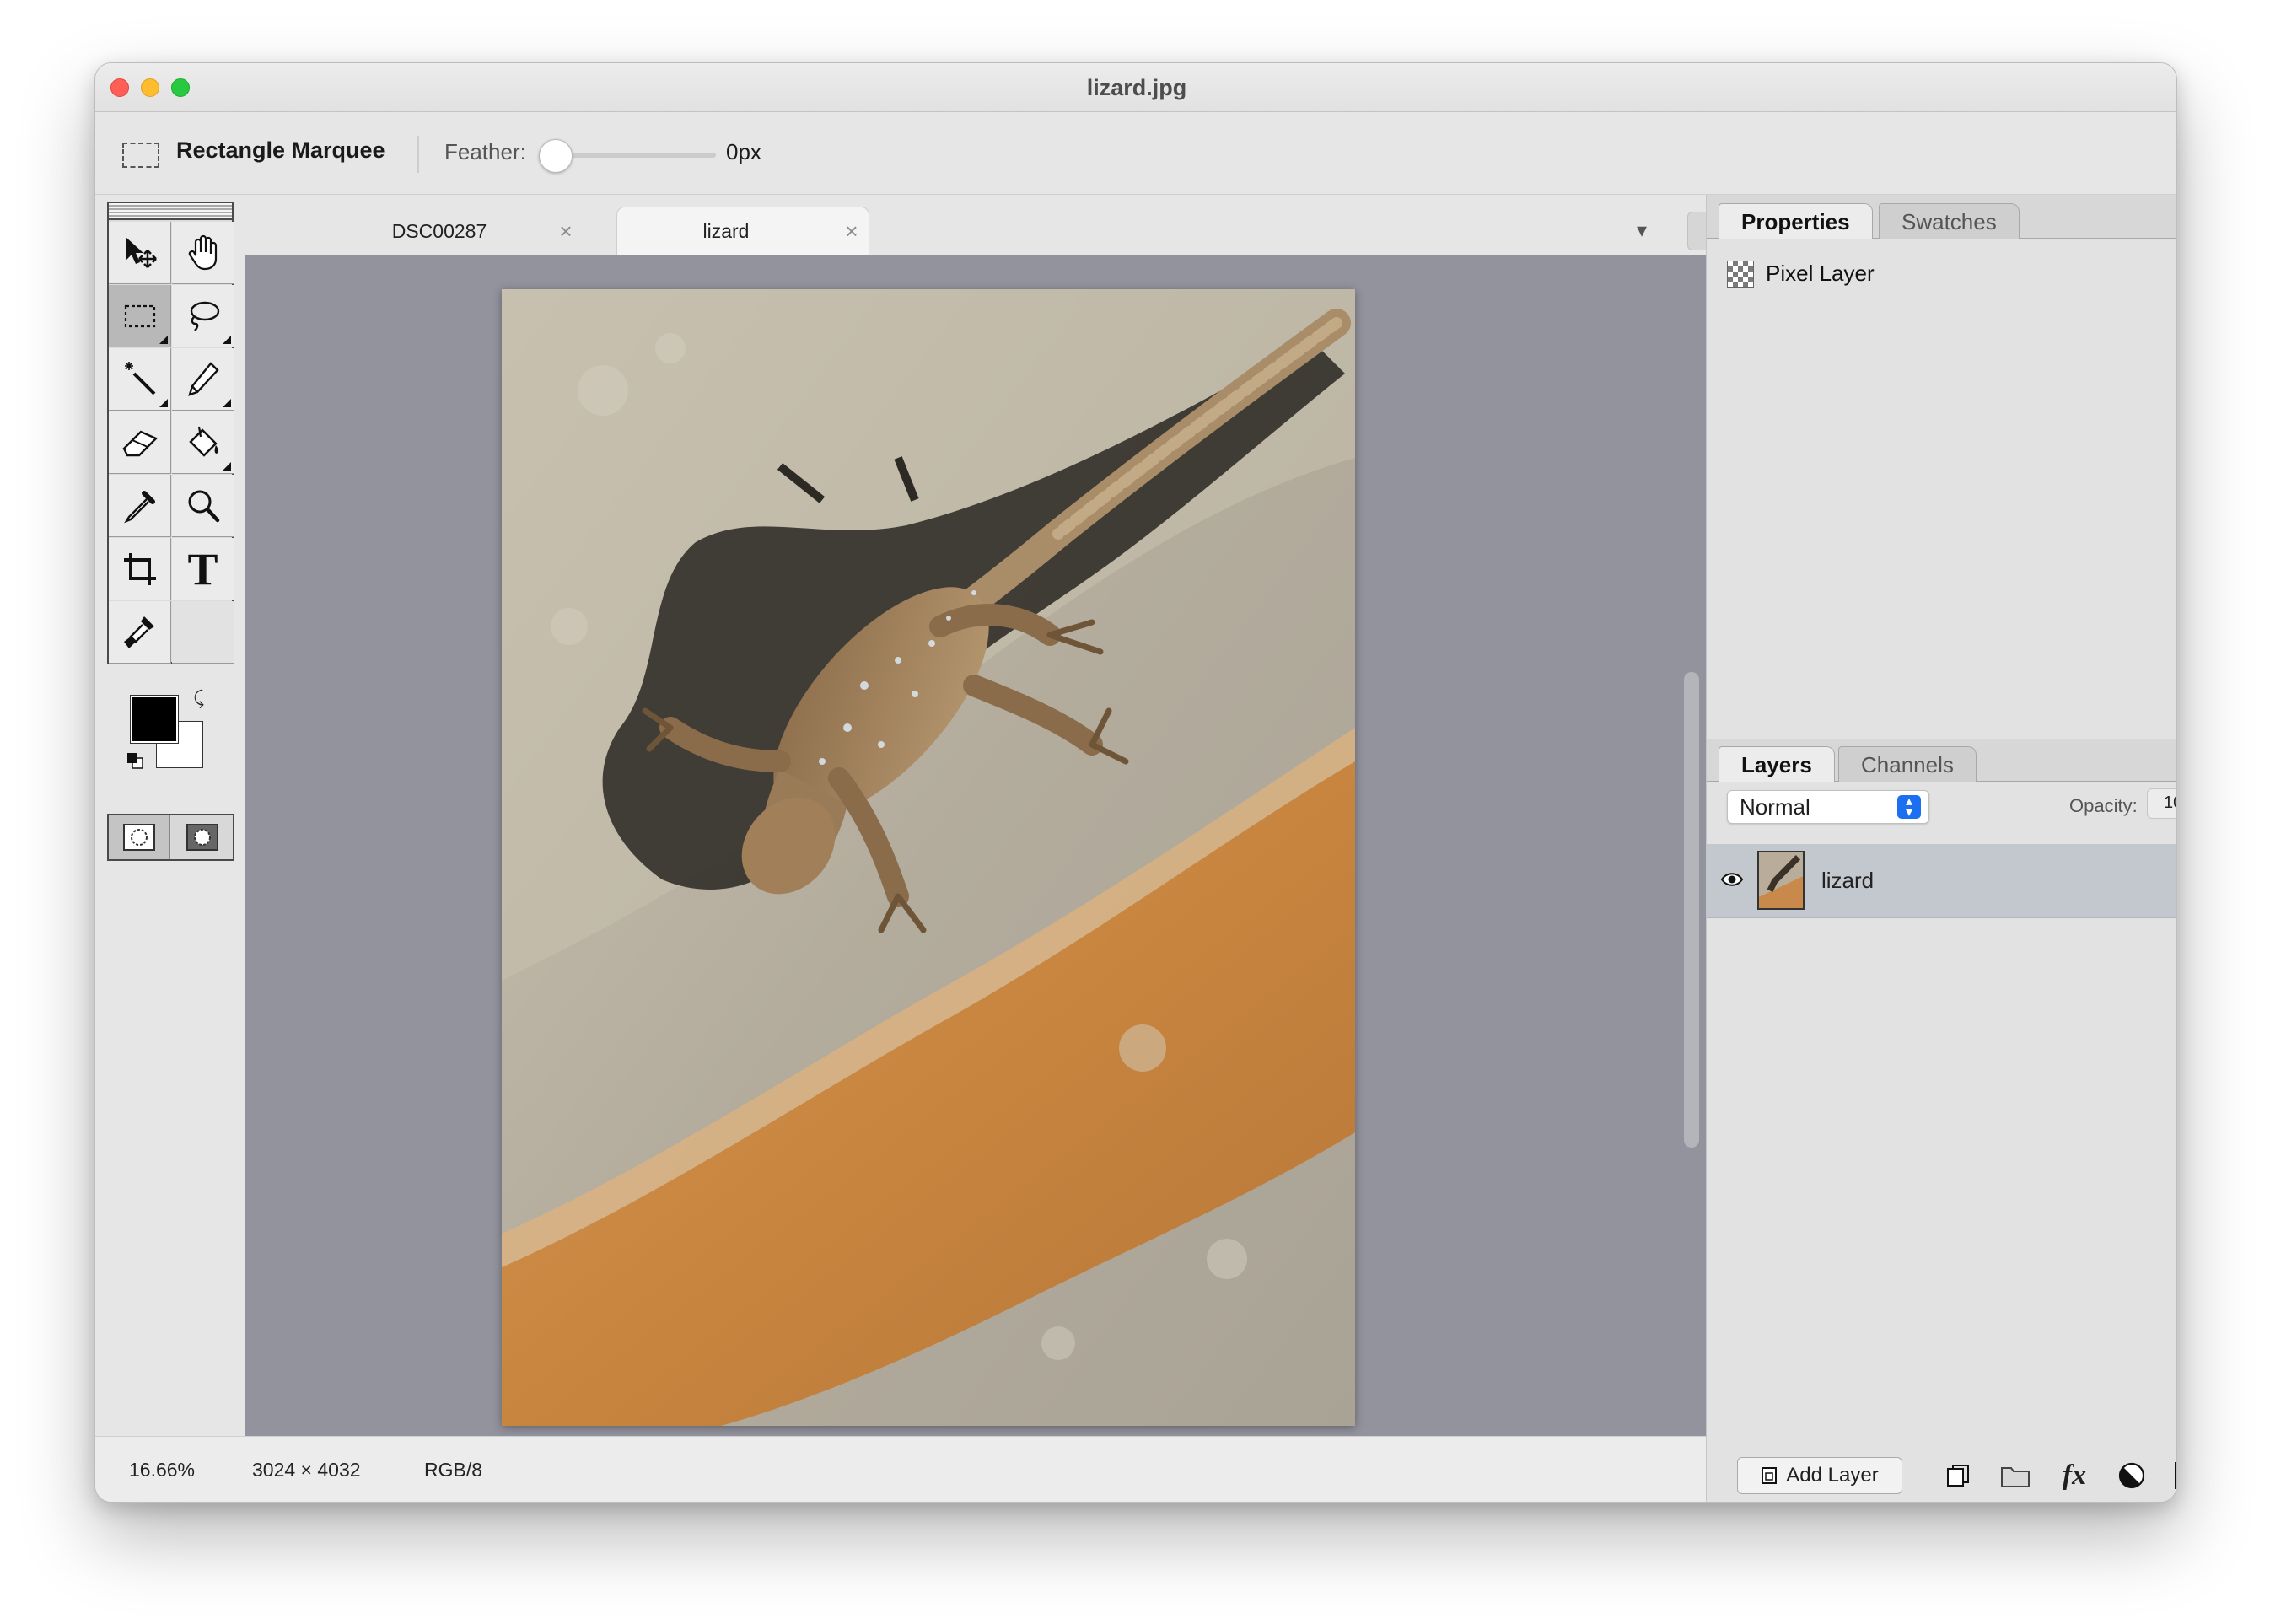 This screenshot has width=2270, height=1624. I want to click on eyedropper-icon, so click(139, 506).